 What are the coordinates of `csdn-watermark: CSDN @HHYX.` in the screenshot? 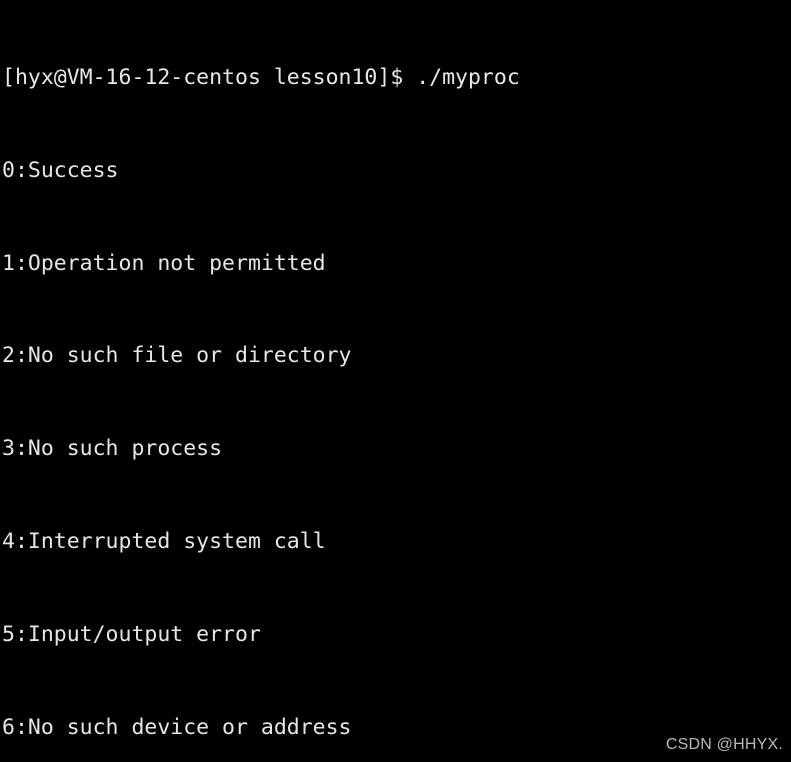 It's located at (724, 744).